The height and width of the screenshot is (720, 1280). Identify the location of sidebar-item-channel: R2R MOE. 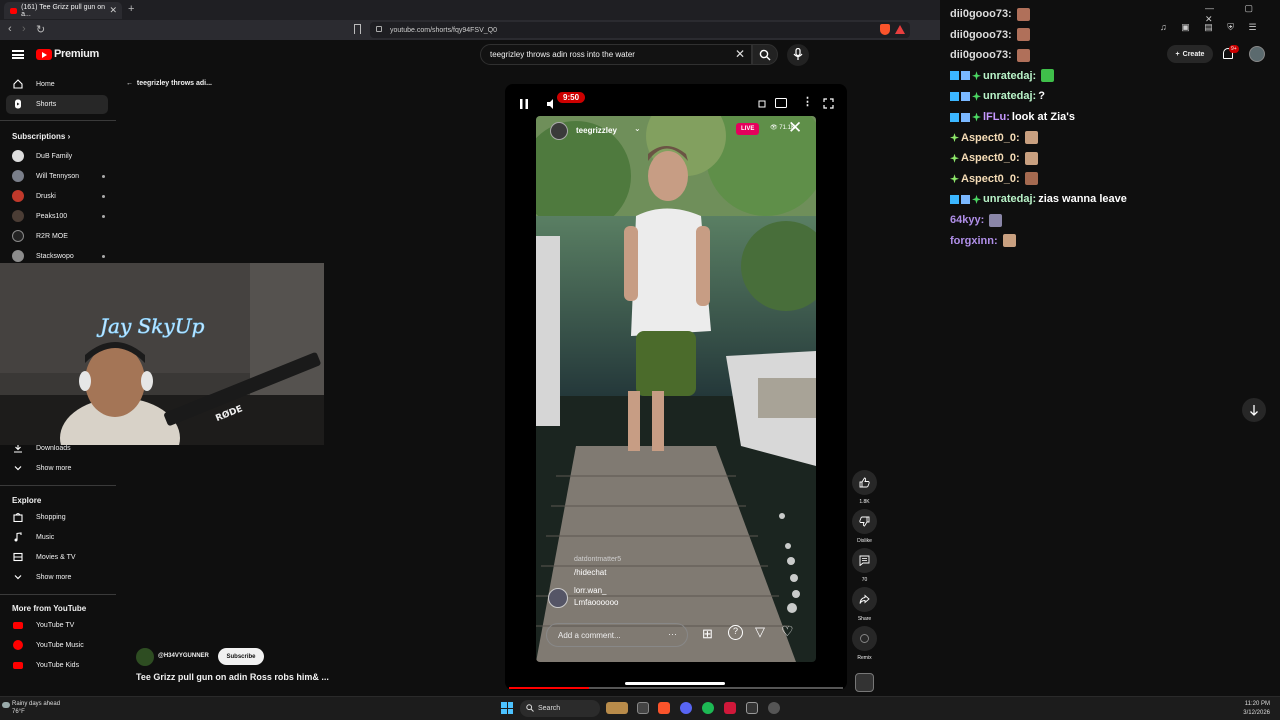
(57, 236).